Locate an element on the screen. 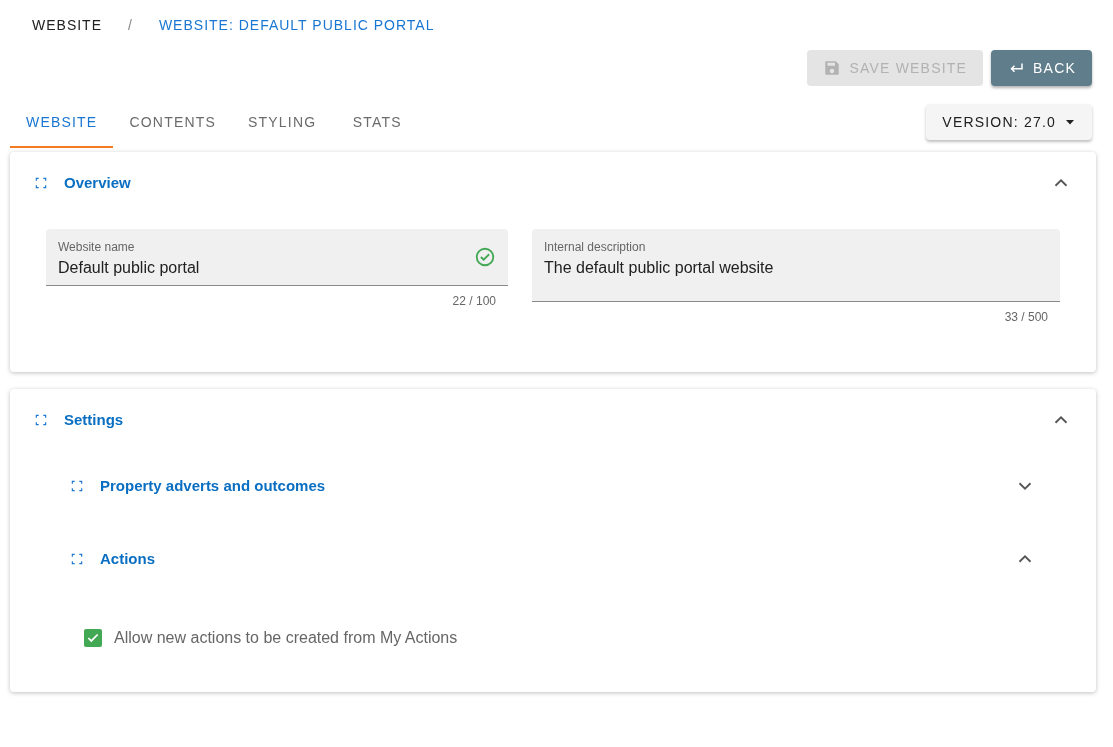 Image resolution: width=1113 pixels, height=747 pixels. version-dropdown: VERSION: 27.0 is located at coordinates (1009, 122).